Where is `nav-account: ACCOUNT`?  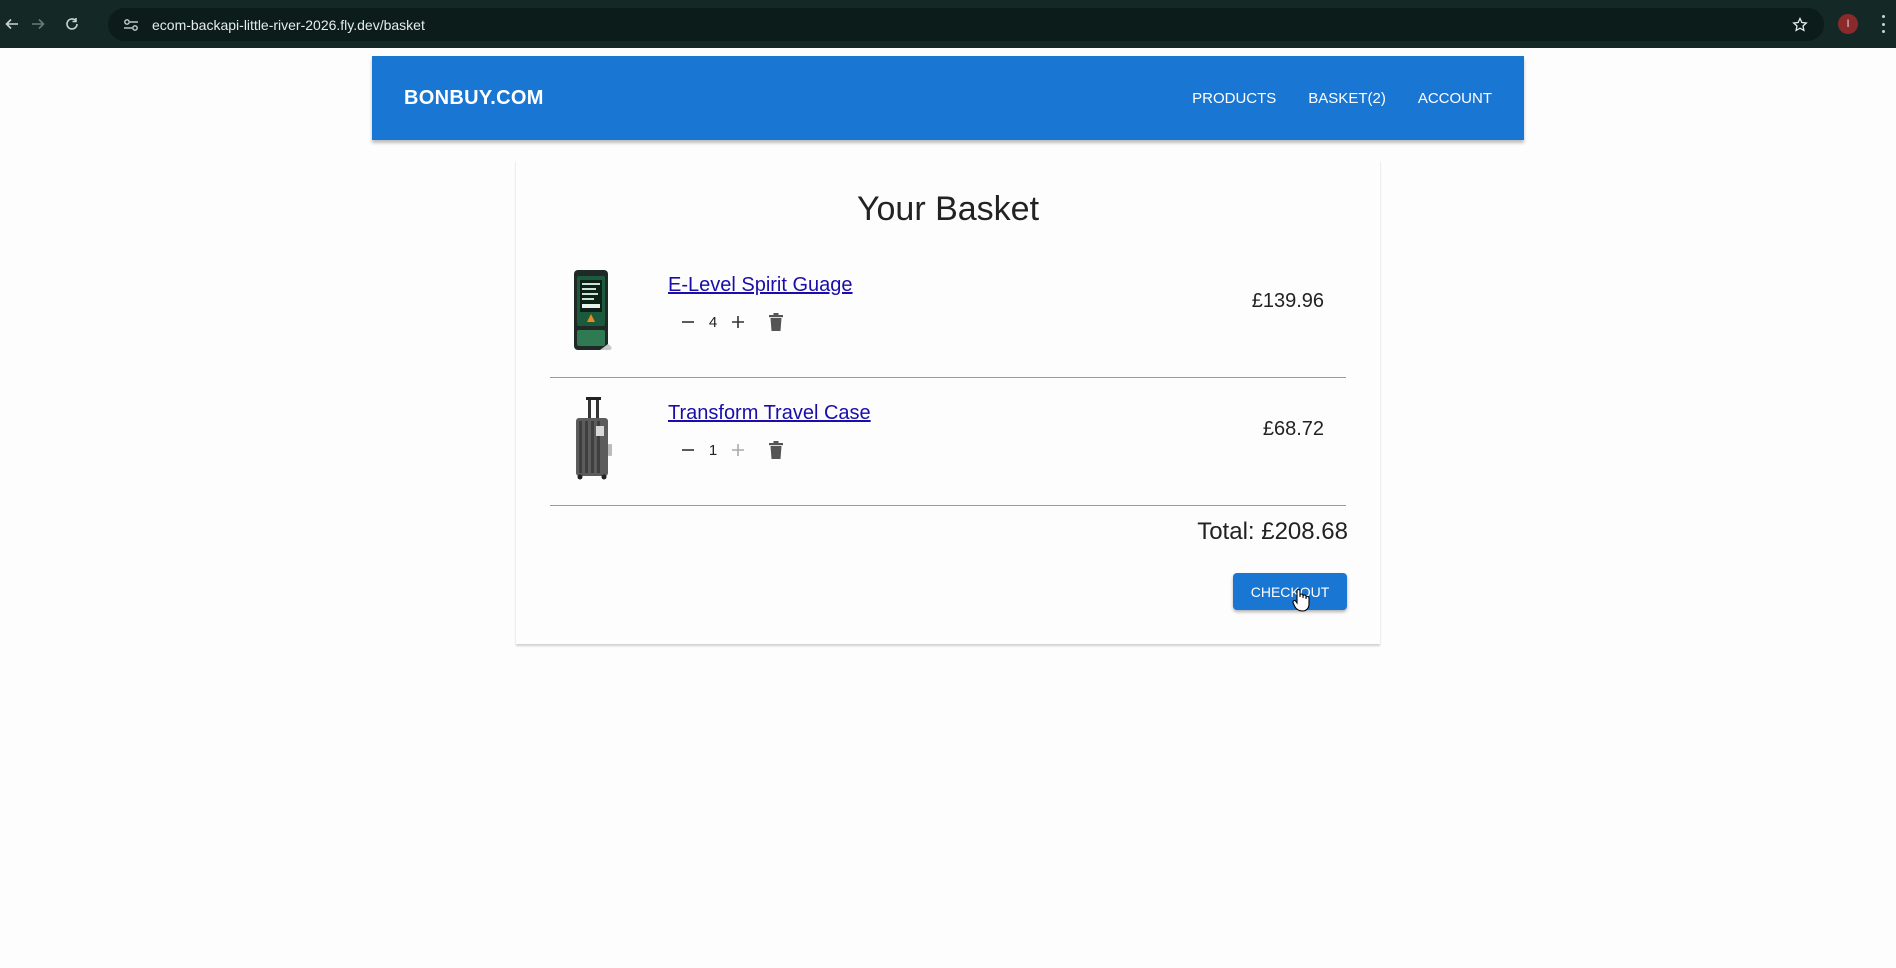
nav-account: ACCOUNT is located at coordinates (1455, 98).